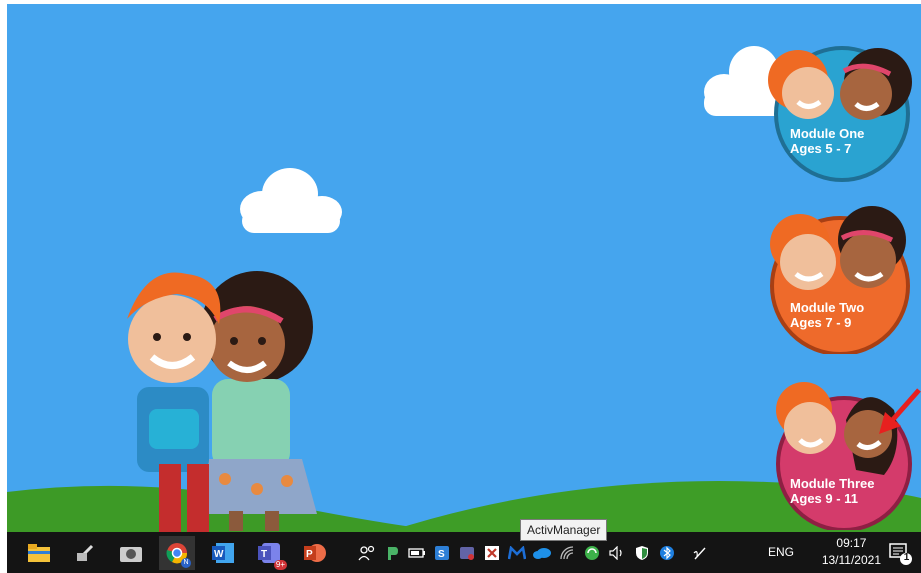  Describe the element at coordinates (900, 411) in the screenshot. I see `red-arrow-icon` at that location.